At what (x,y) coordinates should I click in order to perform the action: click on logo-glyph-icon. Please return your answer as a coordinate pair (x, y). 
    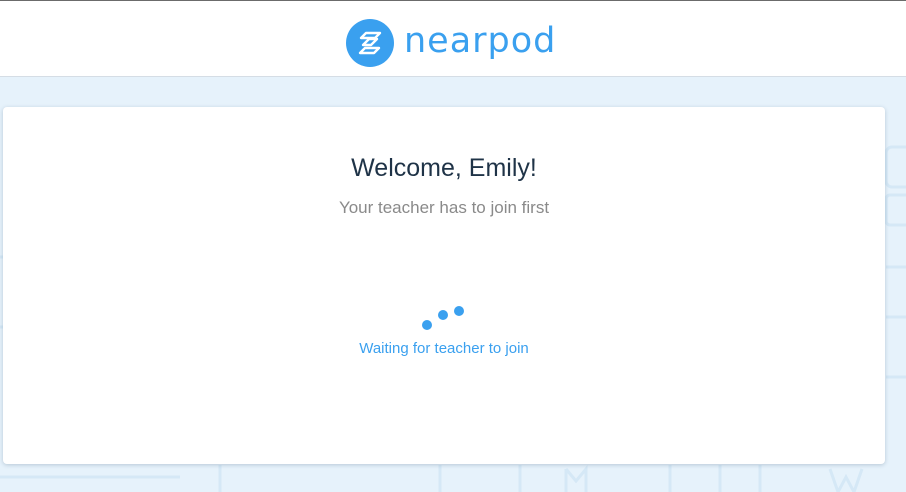
    Looking at the image, I should click on (370, 43).